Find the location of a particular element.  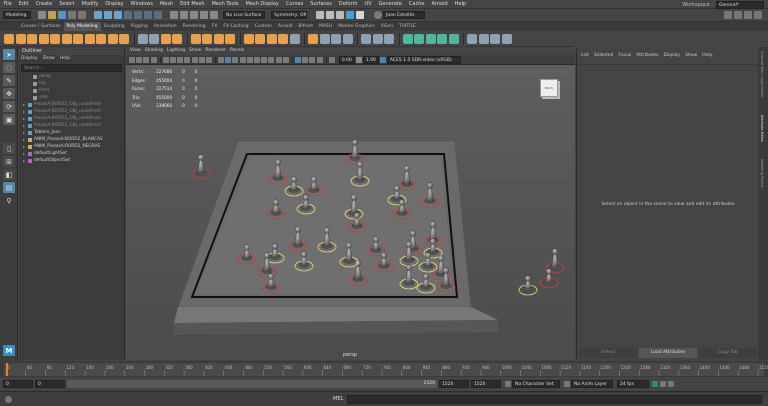

select-camera-icon is located at coordinates (132, 59).